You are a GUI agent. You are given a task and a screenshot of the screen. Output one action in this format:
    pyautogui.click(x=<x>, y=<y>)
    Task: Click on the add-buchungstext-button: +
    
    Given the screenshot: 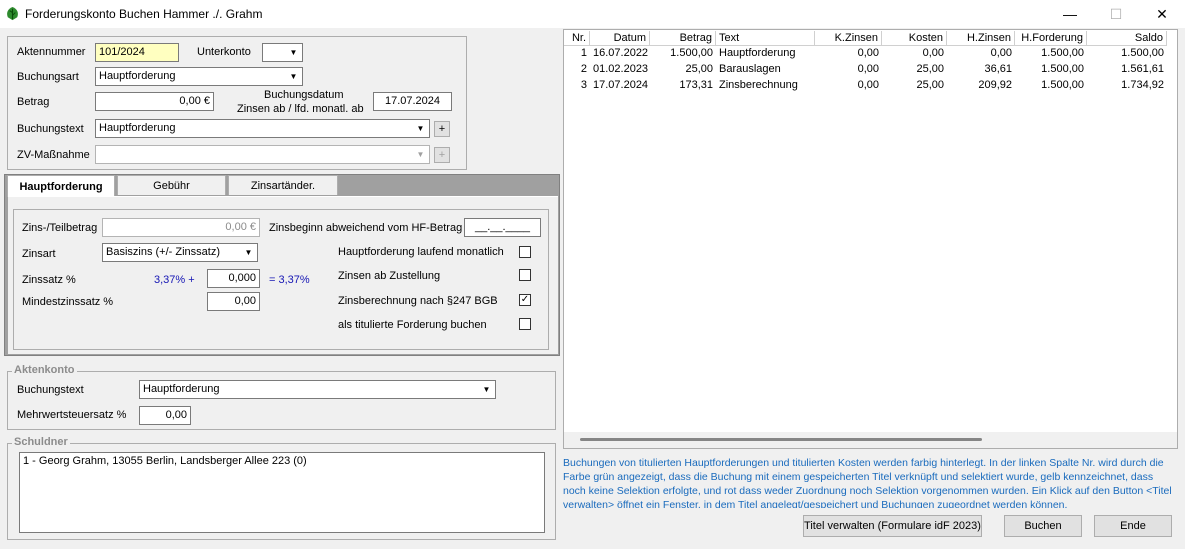 What is the action you would take?
    pyautogui.click(x=442, y=129)
    